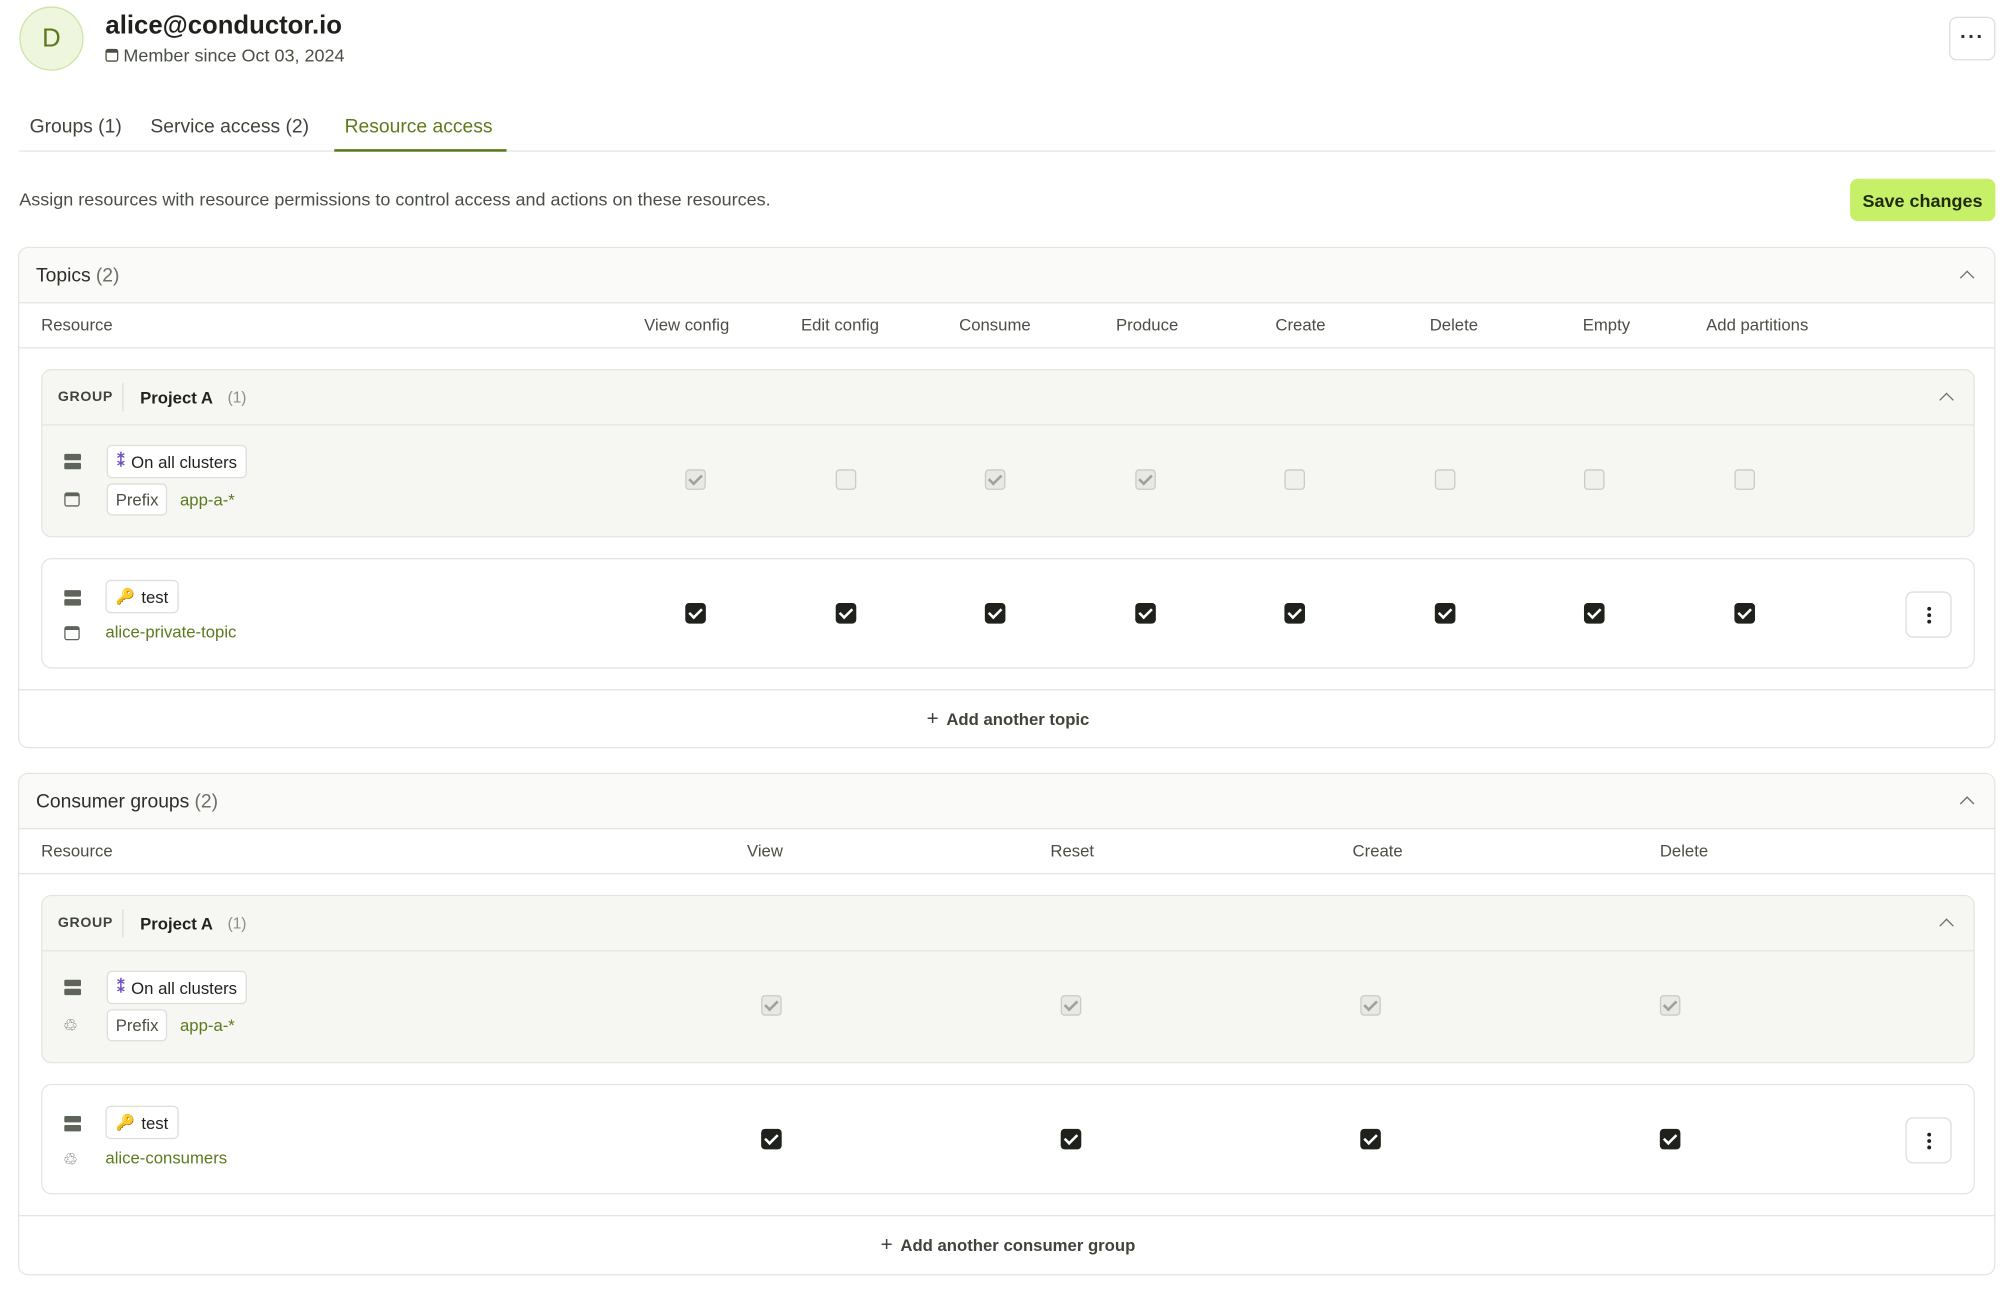 The height and width of the screenshot is (1290, 2016). What do you see at coordinates (840, 324) in the screenshot?
I see `col-edit-config: Edit config` at bounding box center [840, 324].